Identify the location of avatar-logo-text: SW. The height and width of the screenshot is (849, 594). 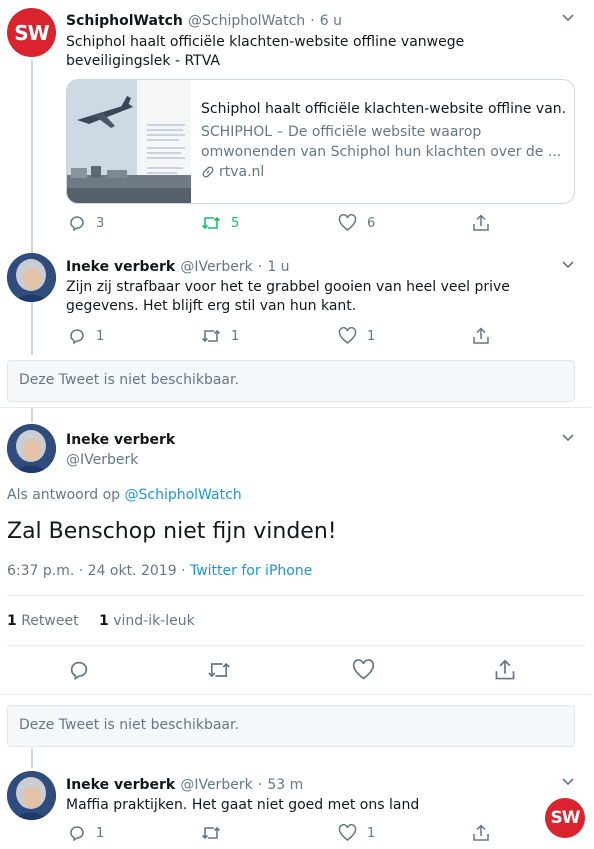
(31, 32).